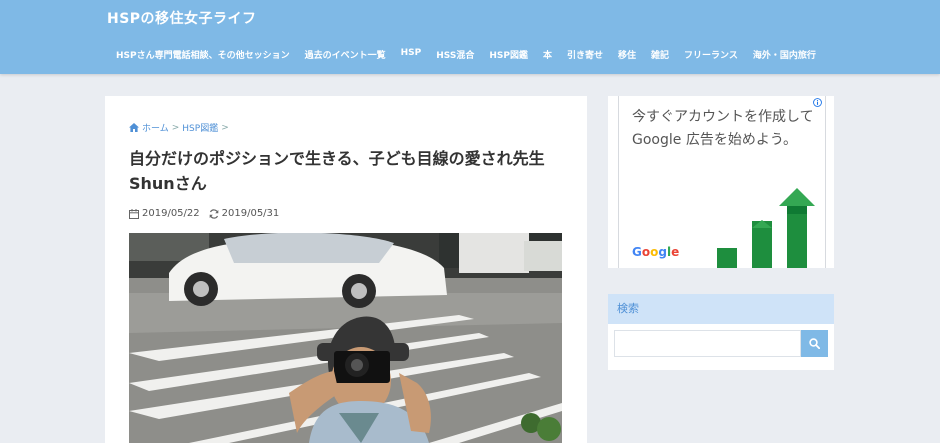  I want to click on nav-item-travel: 海外・国内旅行, so click(784, 54).